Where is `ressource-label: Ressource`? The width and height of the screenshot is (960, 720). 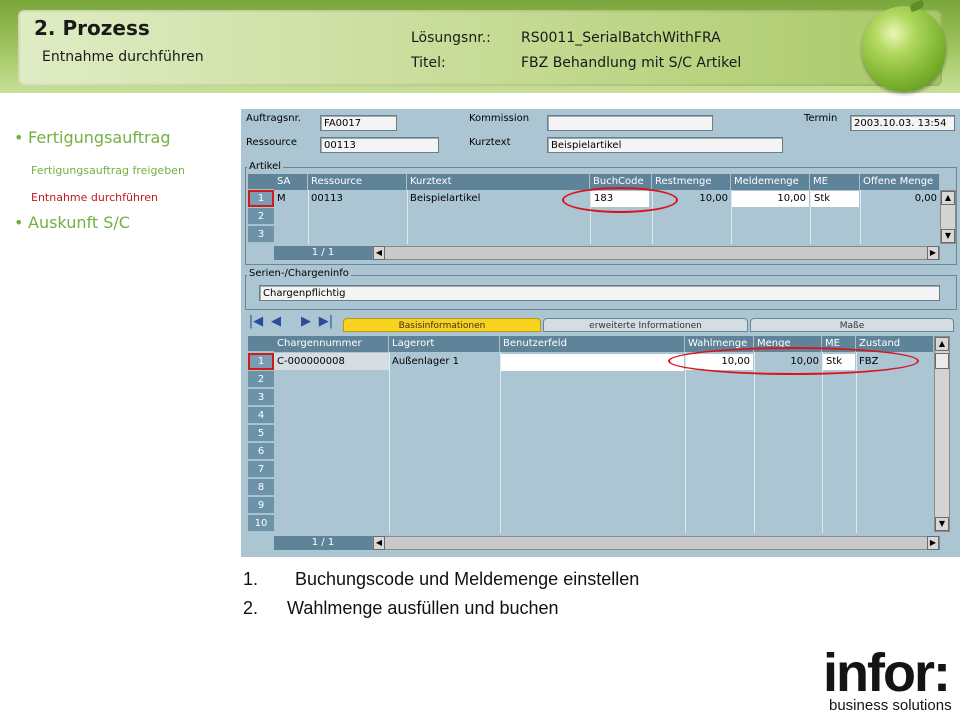
ressource-label: Ressource is located at coordinates (272, 142).